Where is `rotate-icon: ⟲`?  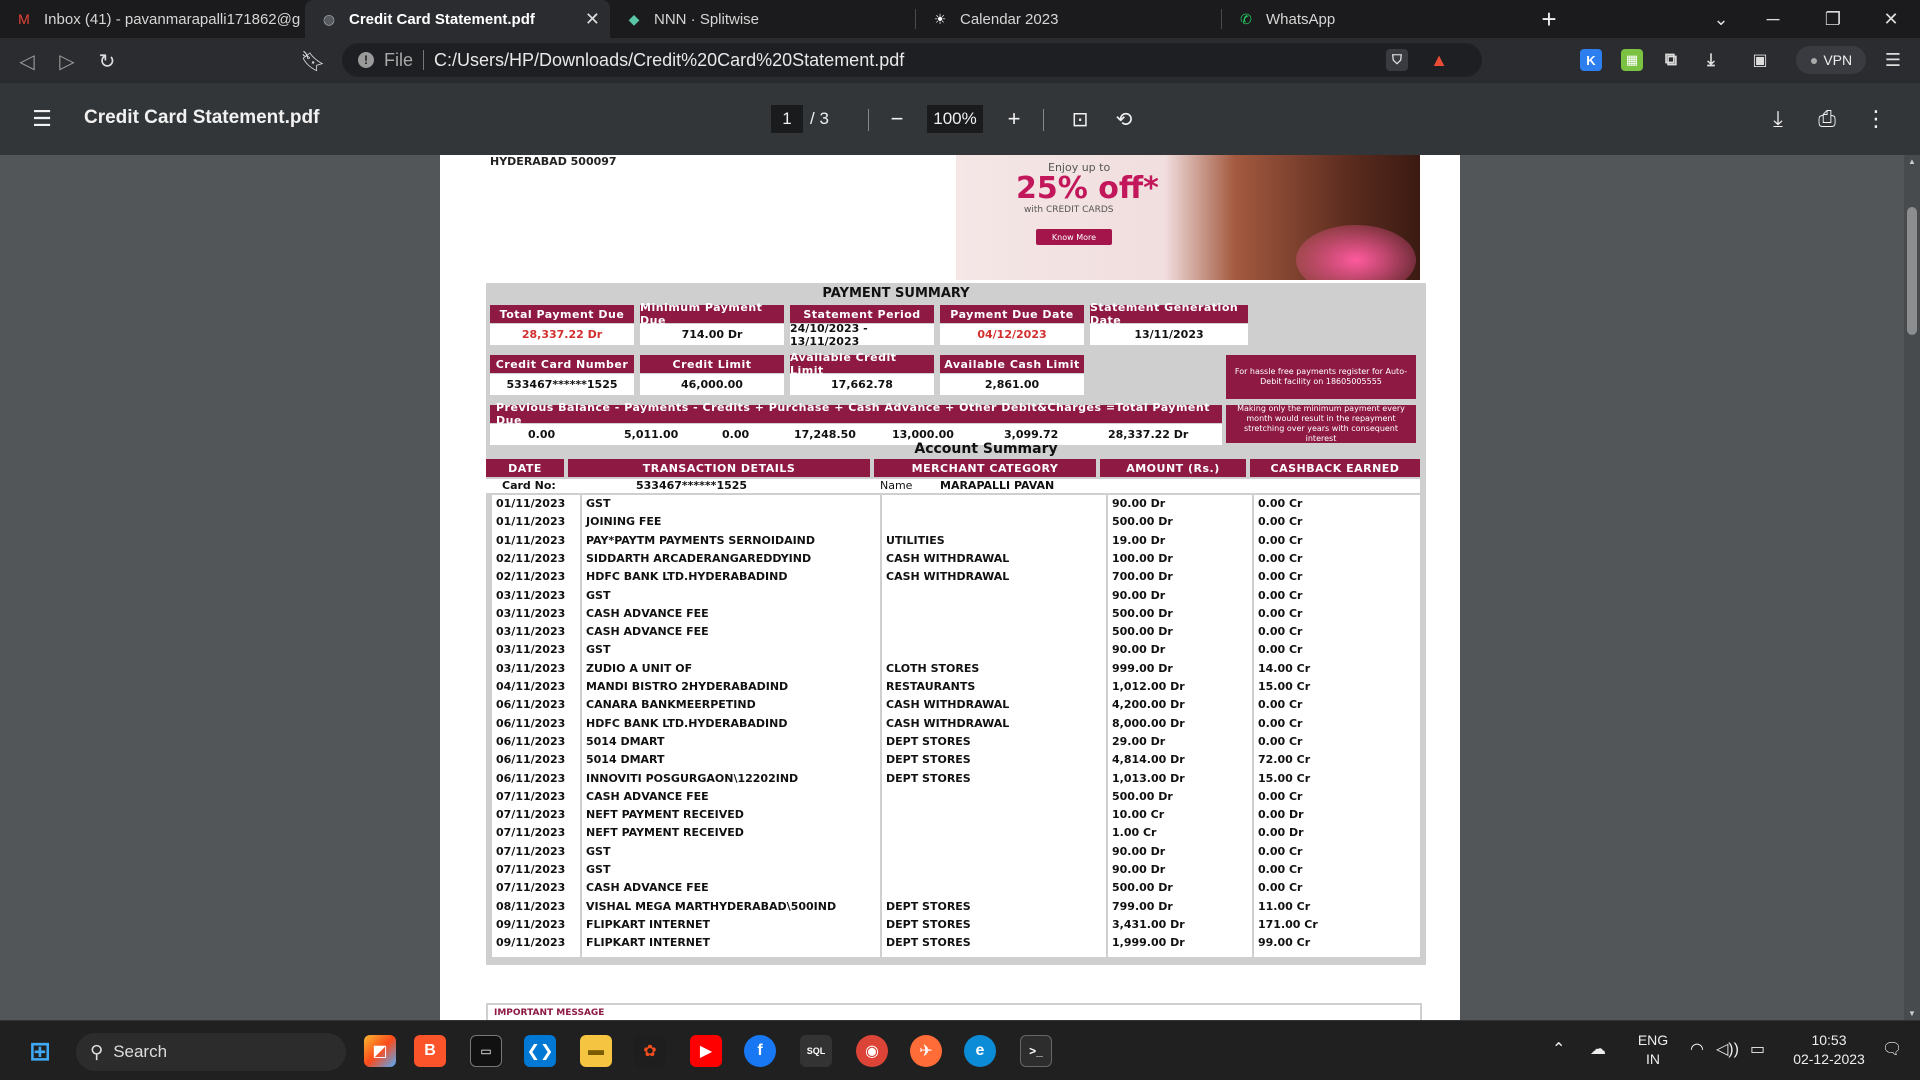 rotate-icon: ⟲ is located at coordinates (1124, 119).